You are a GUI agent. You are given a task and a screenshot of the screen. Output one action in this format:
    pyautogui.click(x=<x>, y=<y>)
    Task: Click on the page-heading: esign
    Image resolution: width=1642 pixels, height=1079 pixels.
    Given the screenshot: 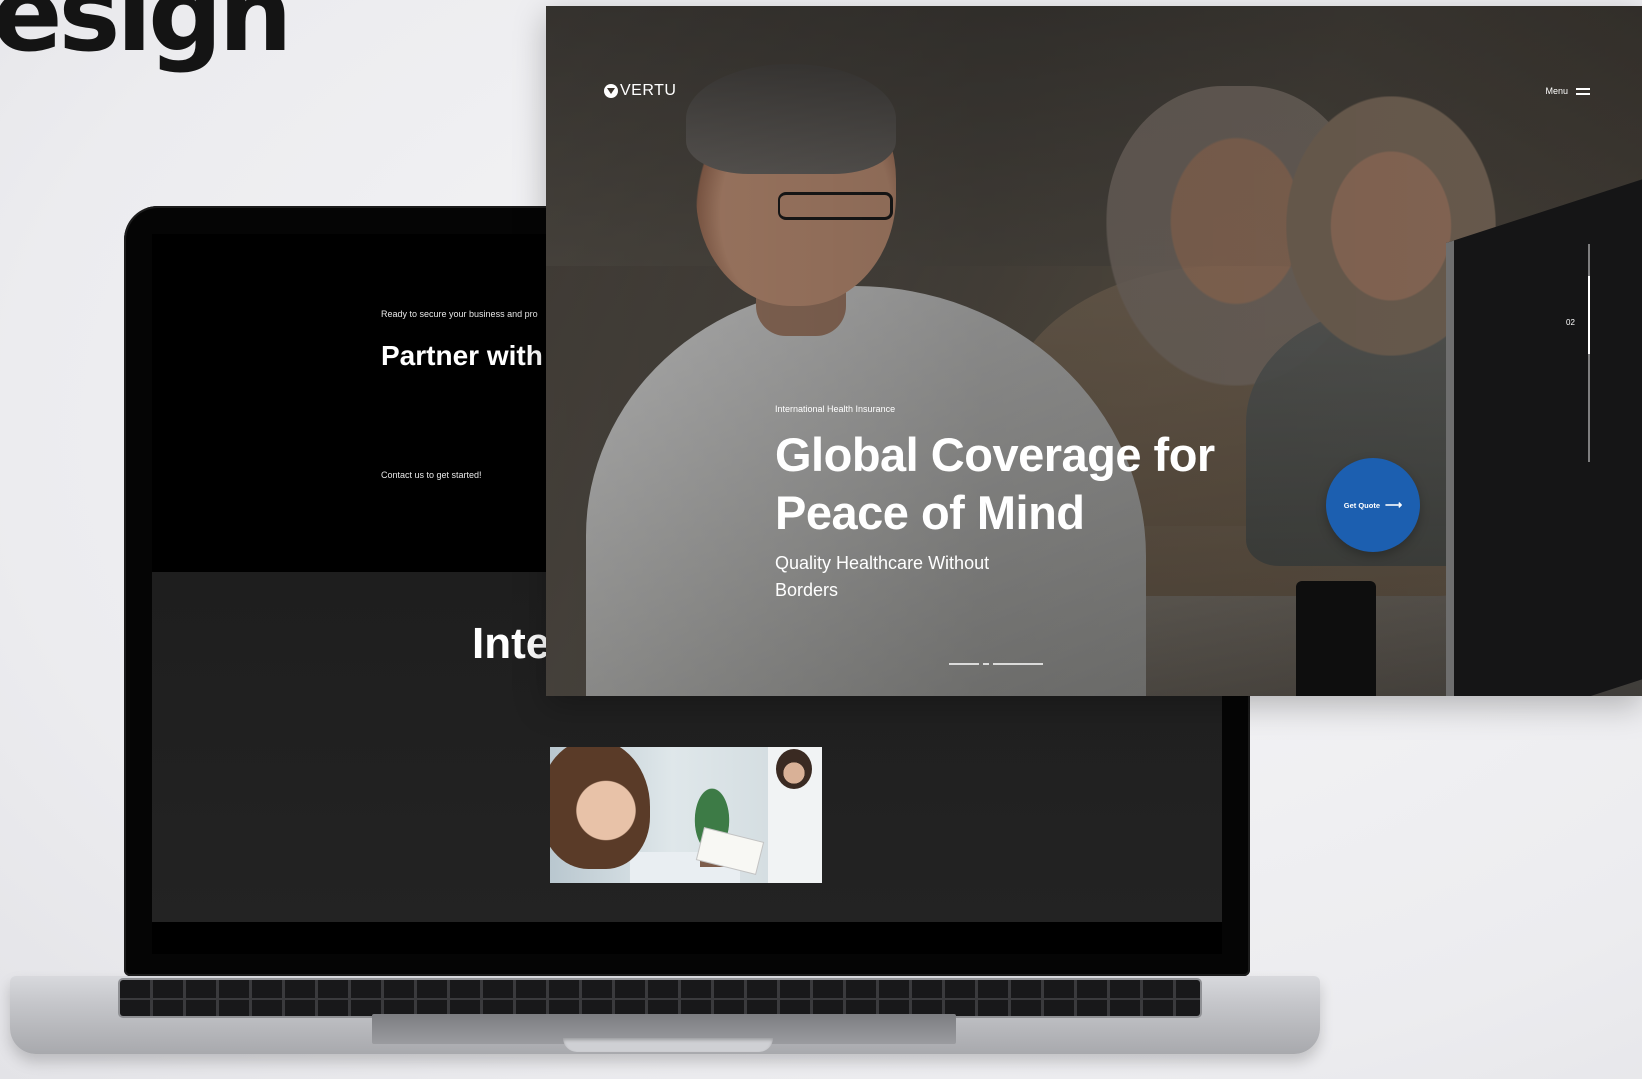 What is the action you would take?
    pyautogui.click(x=146, y=37)
    